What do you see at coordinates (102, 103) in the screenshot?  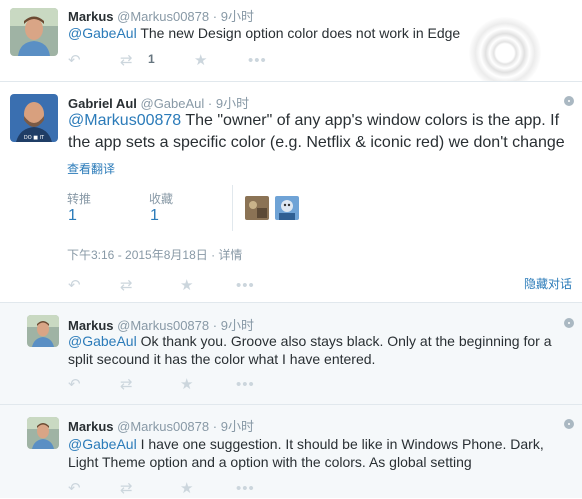 I see `display-name: Gabriel Aul` at bounding box center [102, 103].